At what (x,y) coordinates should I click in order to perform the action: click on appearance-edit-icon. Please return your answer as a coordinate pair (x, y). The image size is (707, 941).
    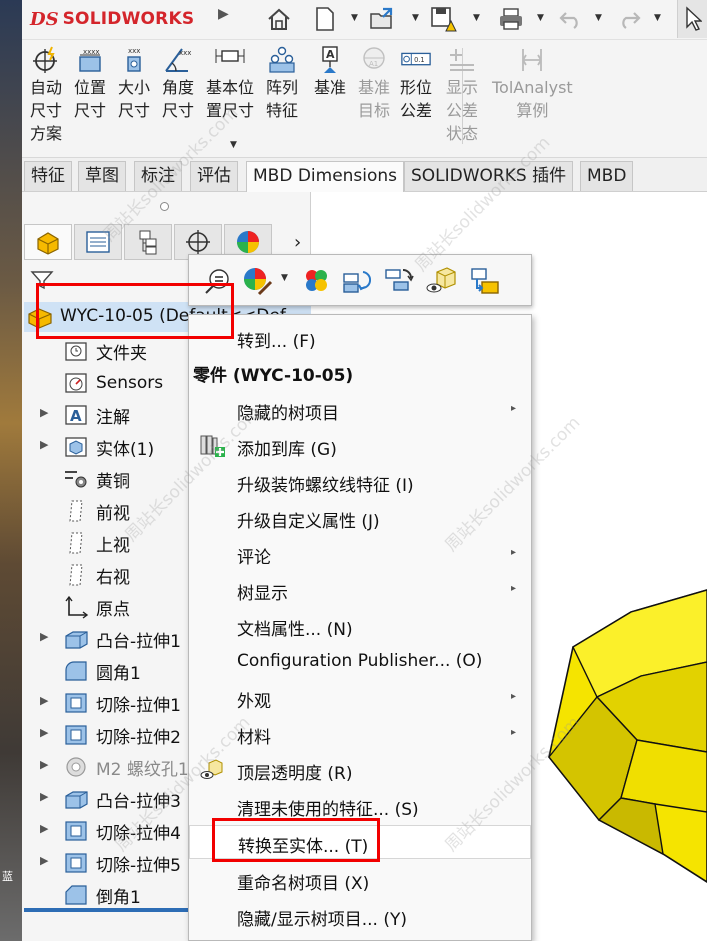
    Looking at the image, I should click on (317, 281).